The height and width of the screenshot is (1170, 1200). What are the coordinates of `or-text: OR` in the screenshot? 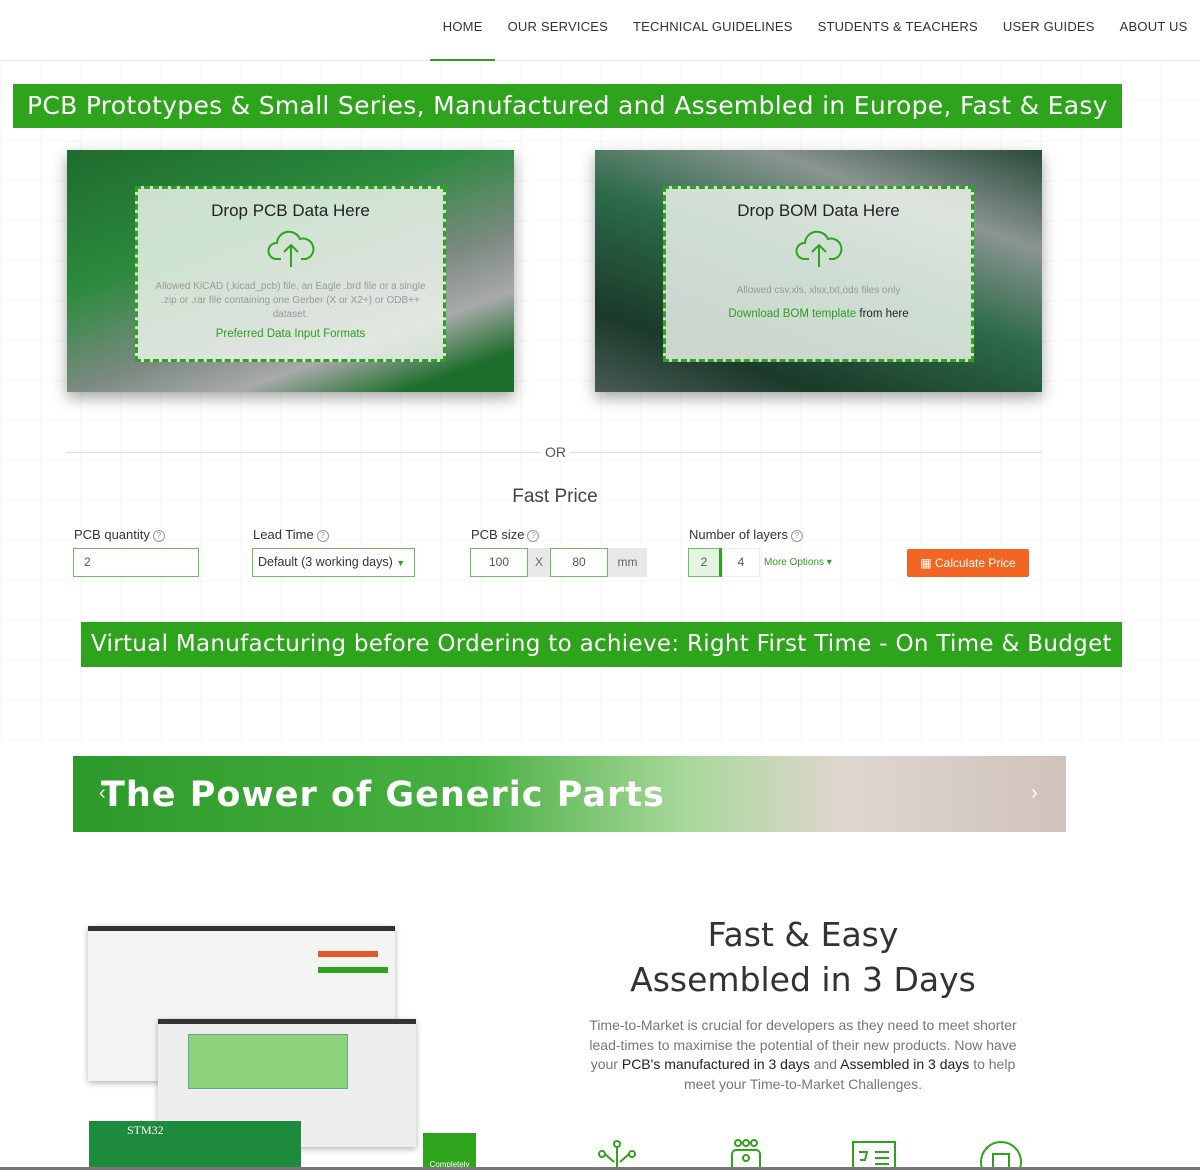 It's located at (555, 452).